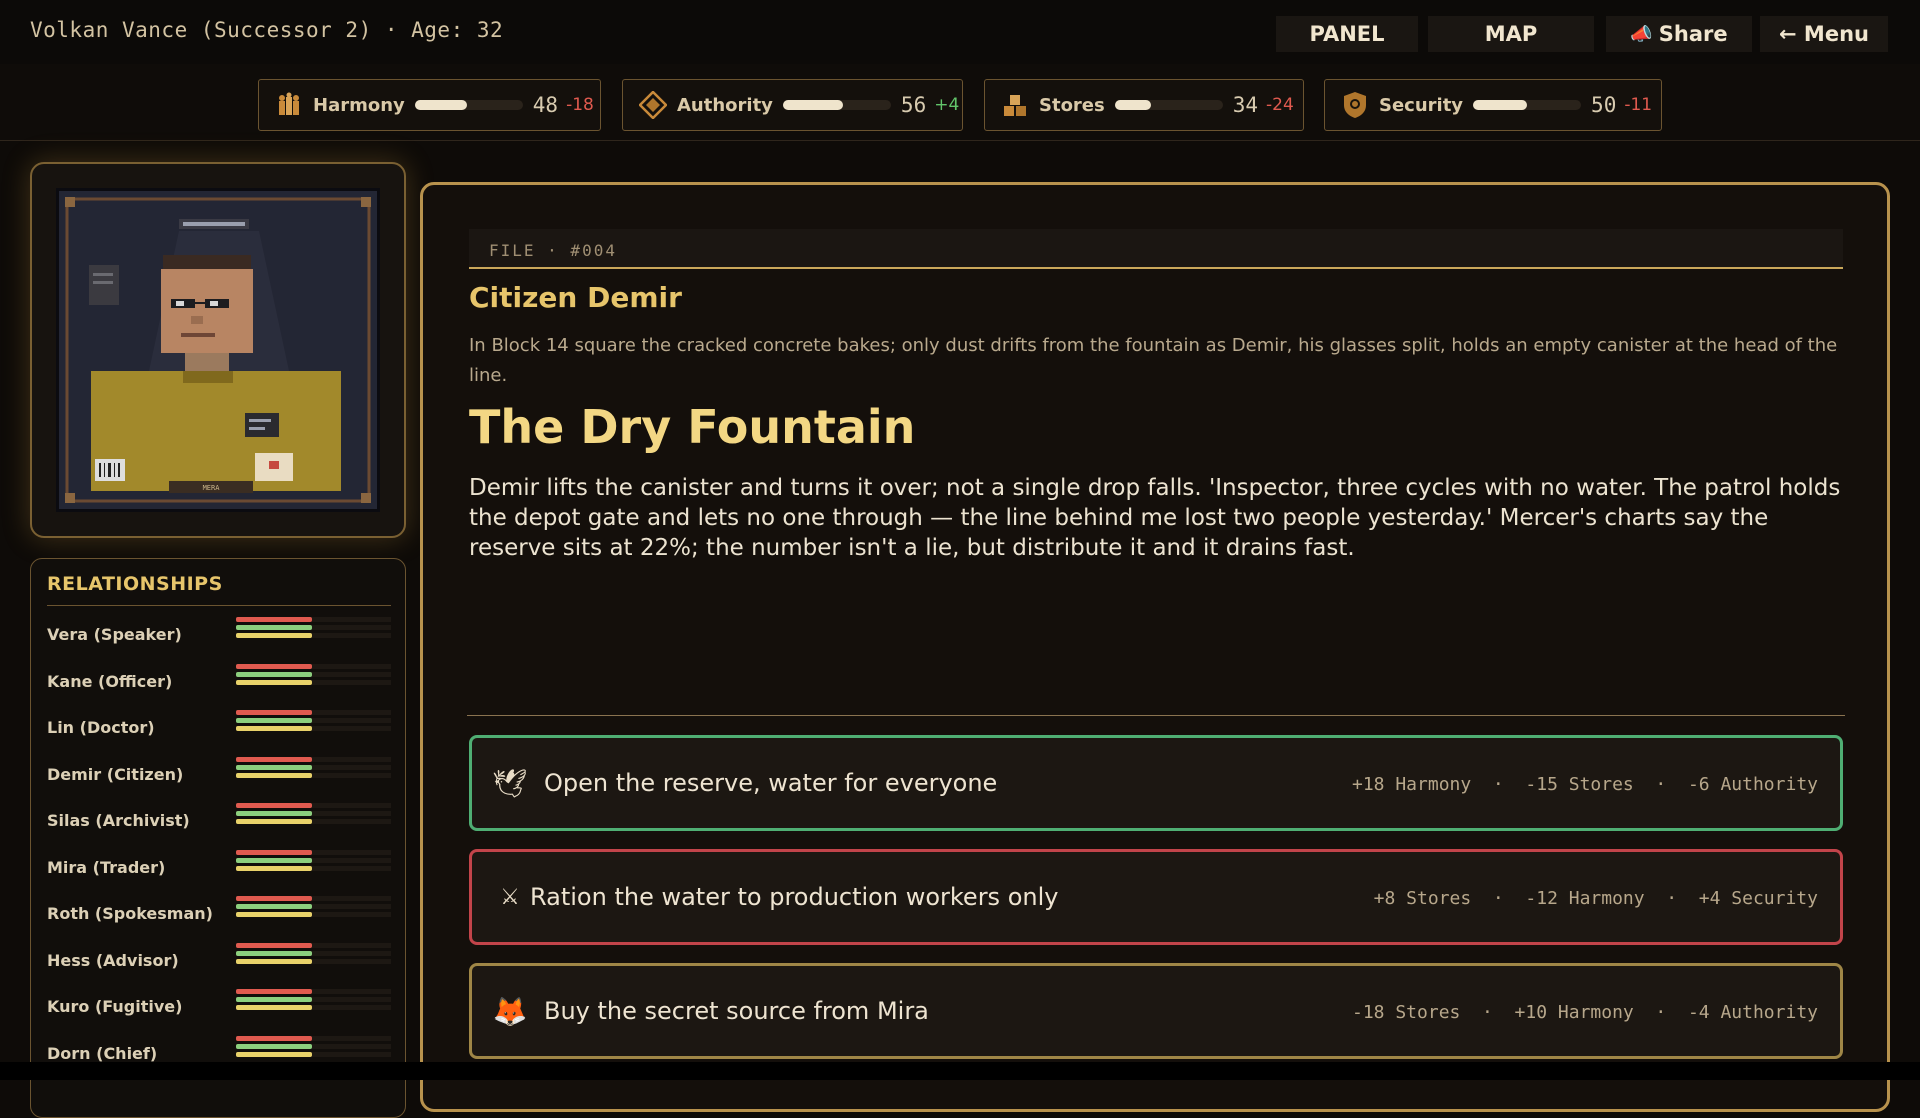  Describe the element at coordinates (222, 637) in the screenshot. I see `relationship-row: Vera (Speaker)` at that location.